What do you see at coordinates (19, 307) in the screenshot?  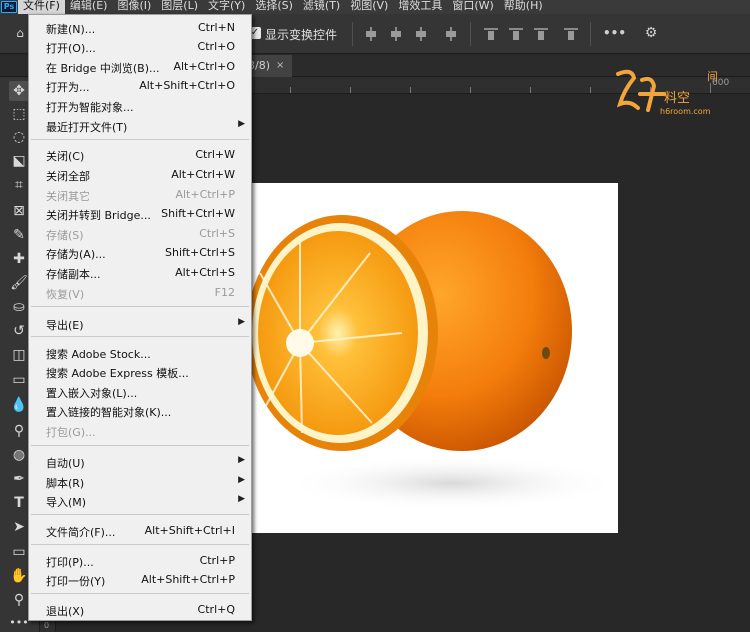 I see `clone-stamp-tool-icon: ⛀` at bounding box center [19, 307].